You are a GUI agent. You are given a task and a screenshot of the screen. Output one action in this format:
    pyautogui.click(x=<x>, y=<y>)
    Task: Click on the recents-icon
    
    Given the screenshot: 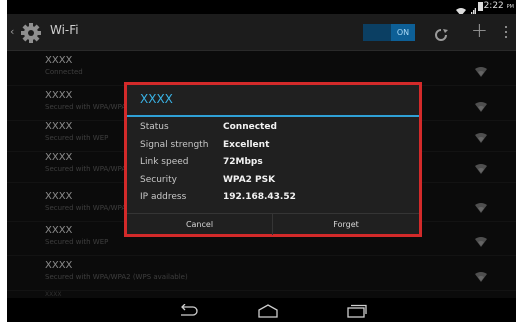 What is the action you would take?
    pyautogui.click(x=357, y=312)
    